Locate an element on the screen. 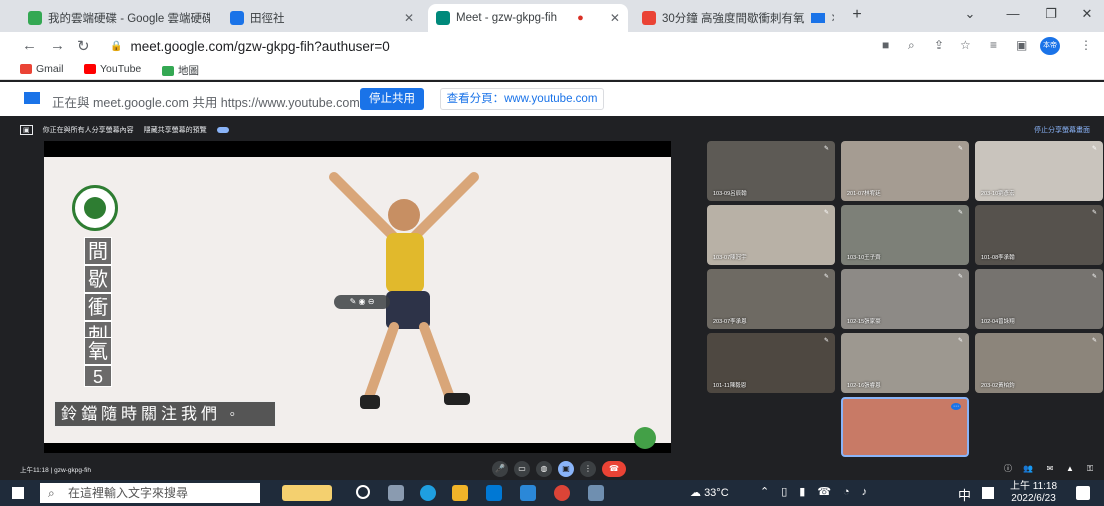 The image size is (1104, 506). notifications-icon is located at coordinates (1083, 493).